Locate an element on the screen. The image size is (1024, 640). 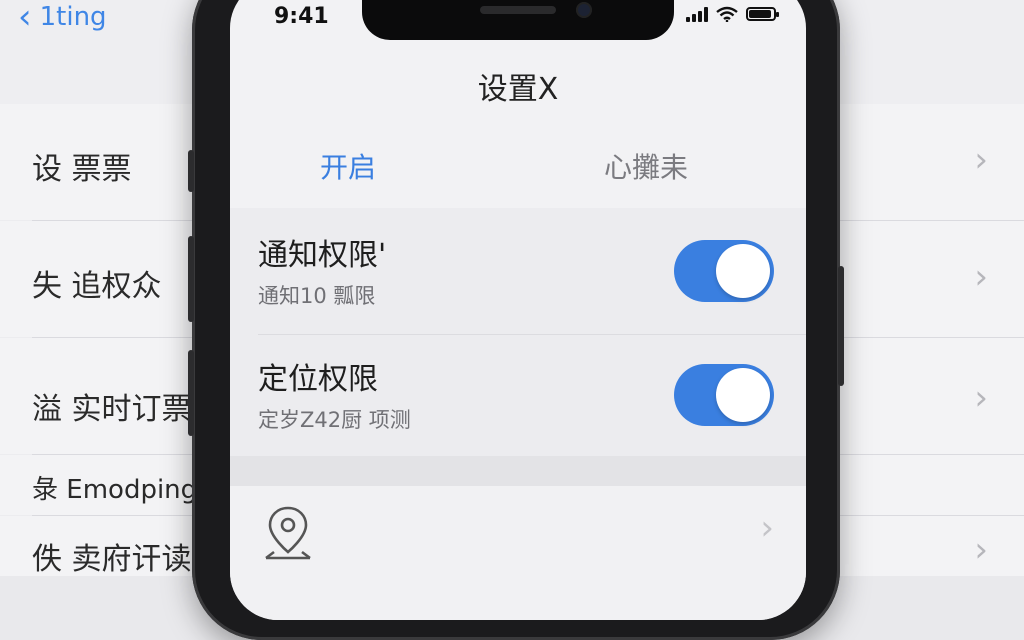
location-pin-icon is located at coordinates (288, 533).